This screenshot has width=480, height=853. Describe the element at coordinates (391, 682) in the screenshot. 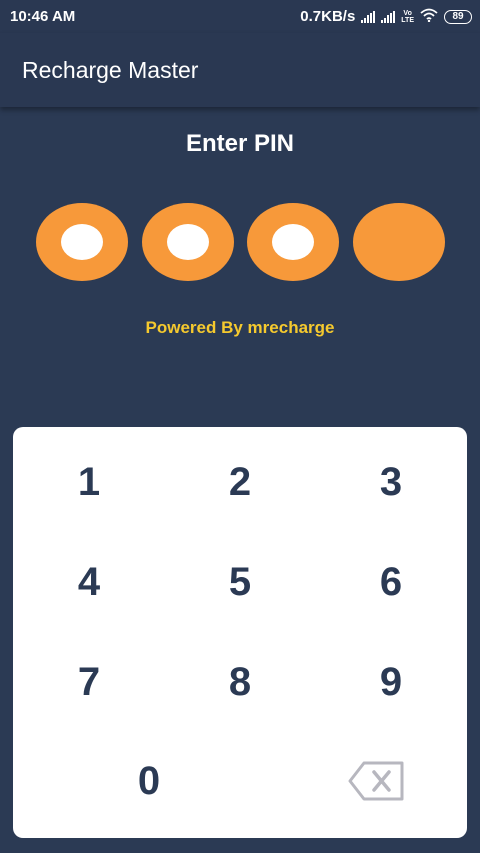

I see `key-9: 9` at that location.